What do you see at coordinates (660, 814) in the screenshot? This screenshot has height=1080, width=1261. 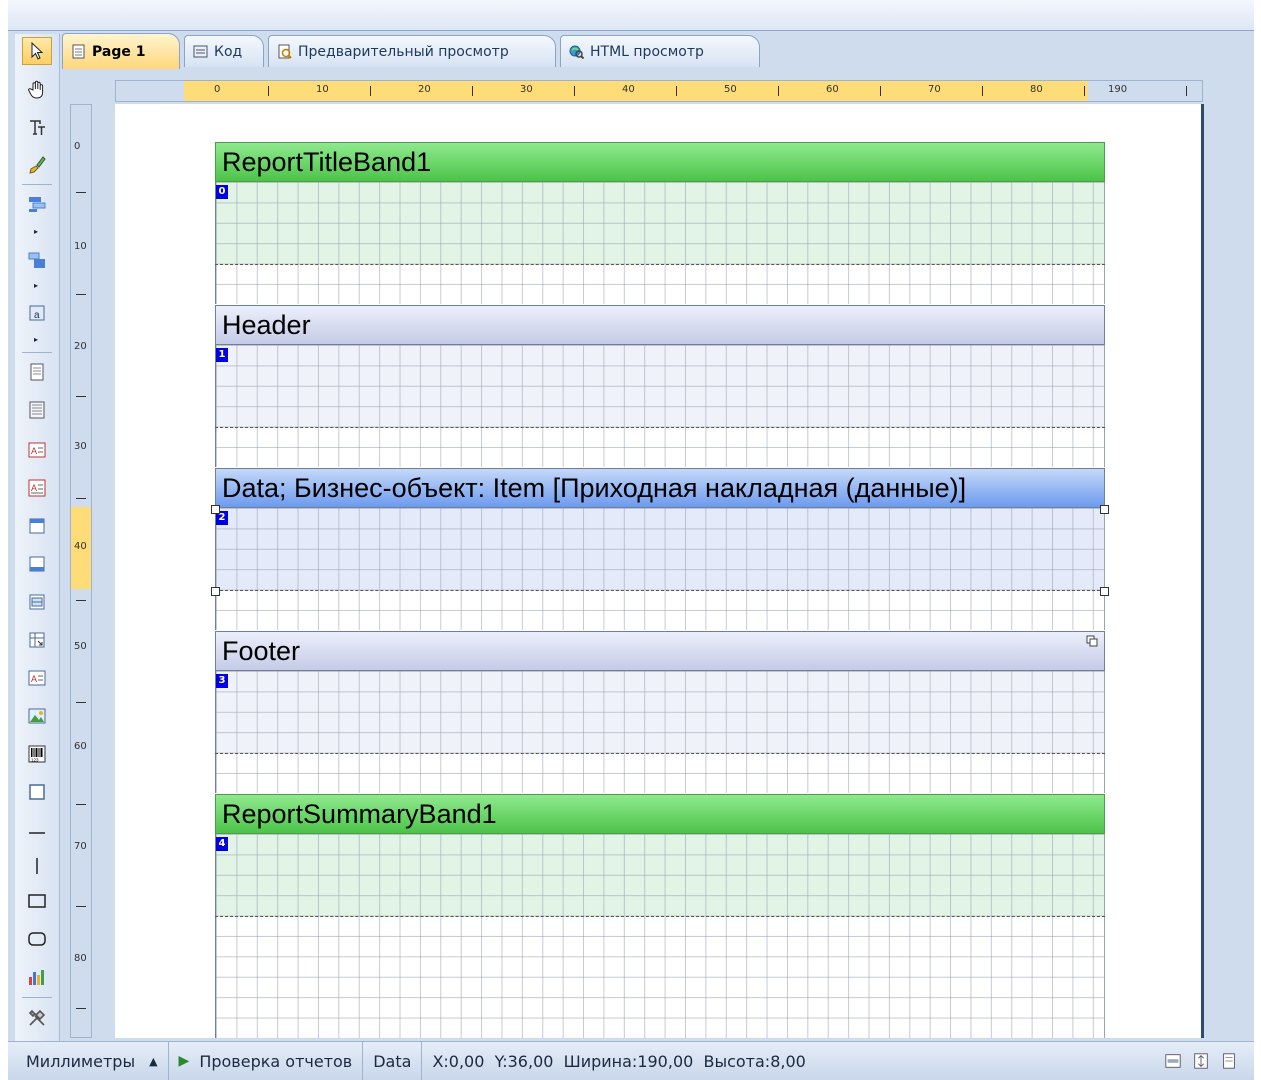 I see `band-header: ReportSummaryBand1` at bounding box center [660, 814].